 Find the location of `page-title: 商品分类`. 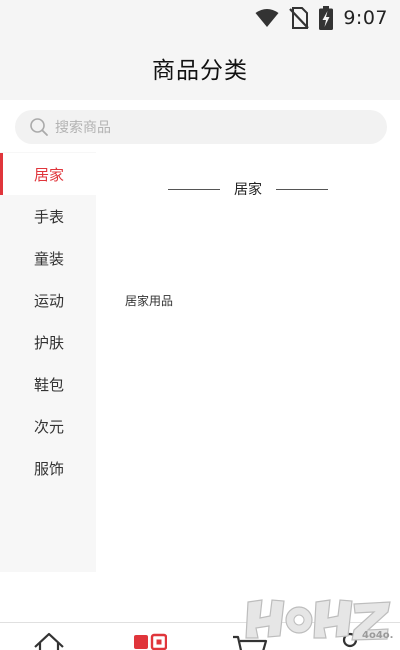

page-title: 商品分类 is located at coordinates (200, 71).